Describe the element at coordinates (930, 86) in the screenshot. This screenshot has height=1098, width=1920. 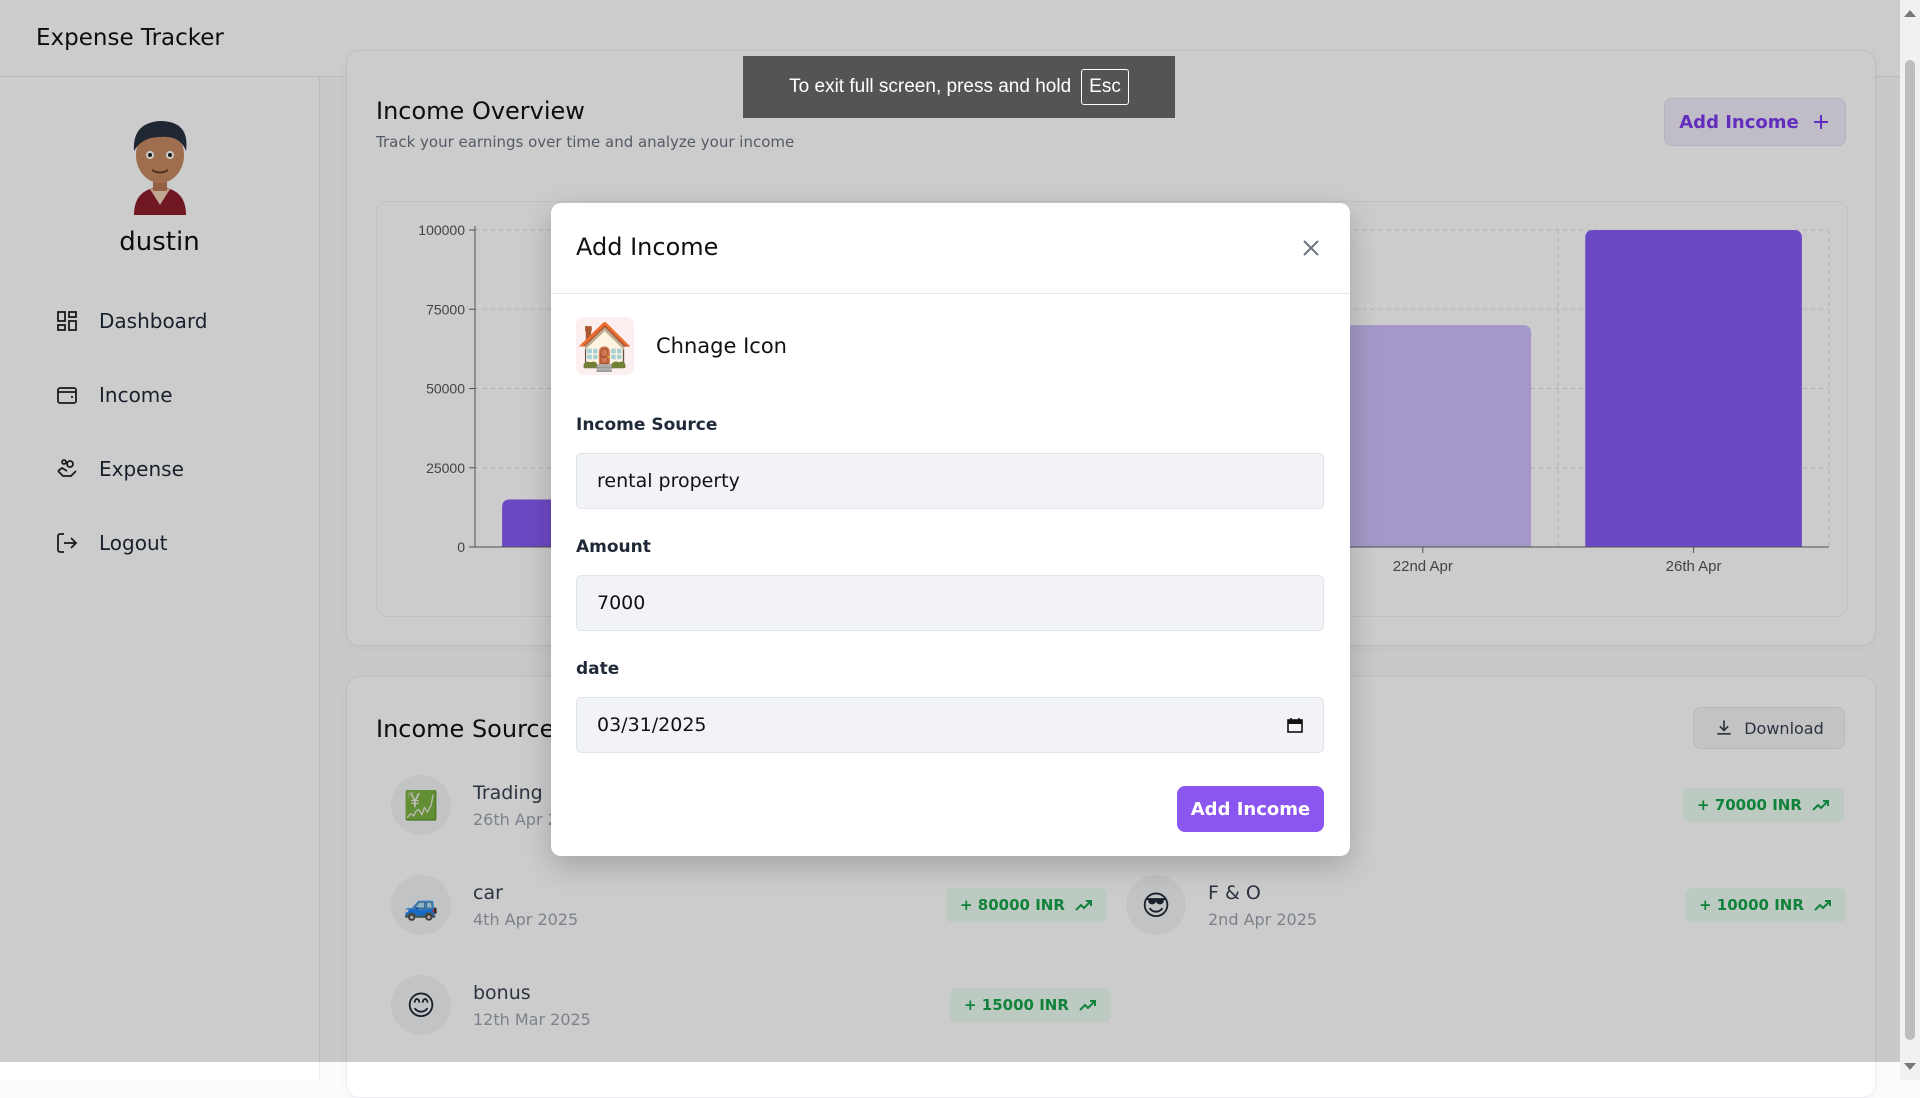
I see `fullscreen-message: To exit full screen, press and hold` at that location.